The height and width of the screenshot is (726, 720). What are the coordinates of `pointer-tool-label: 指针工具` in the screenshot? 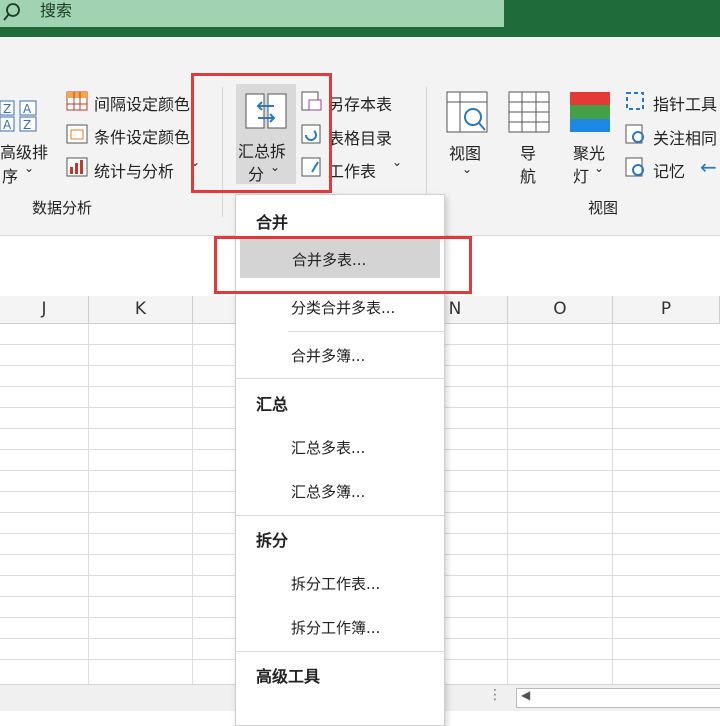 It's located at (685, 103).